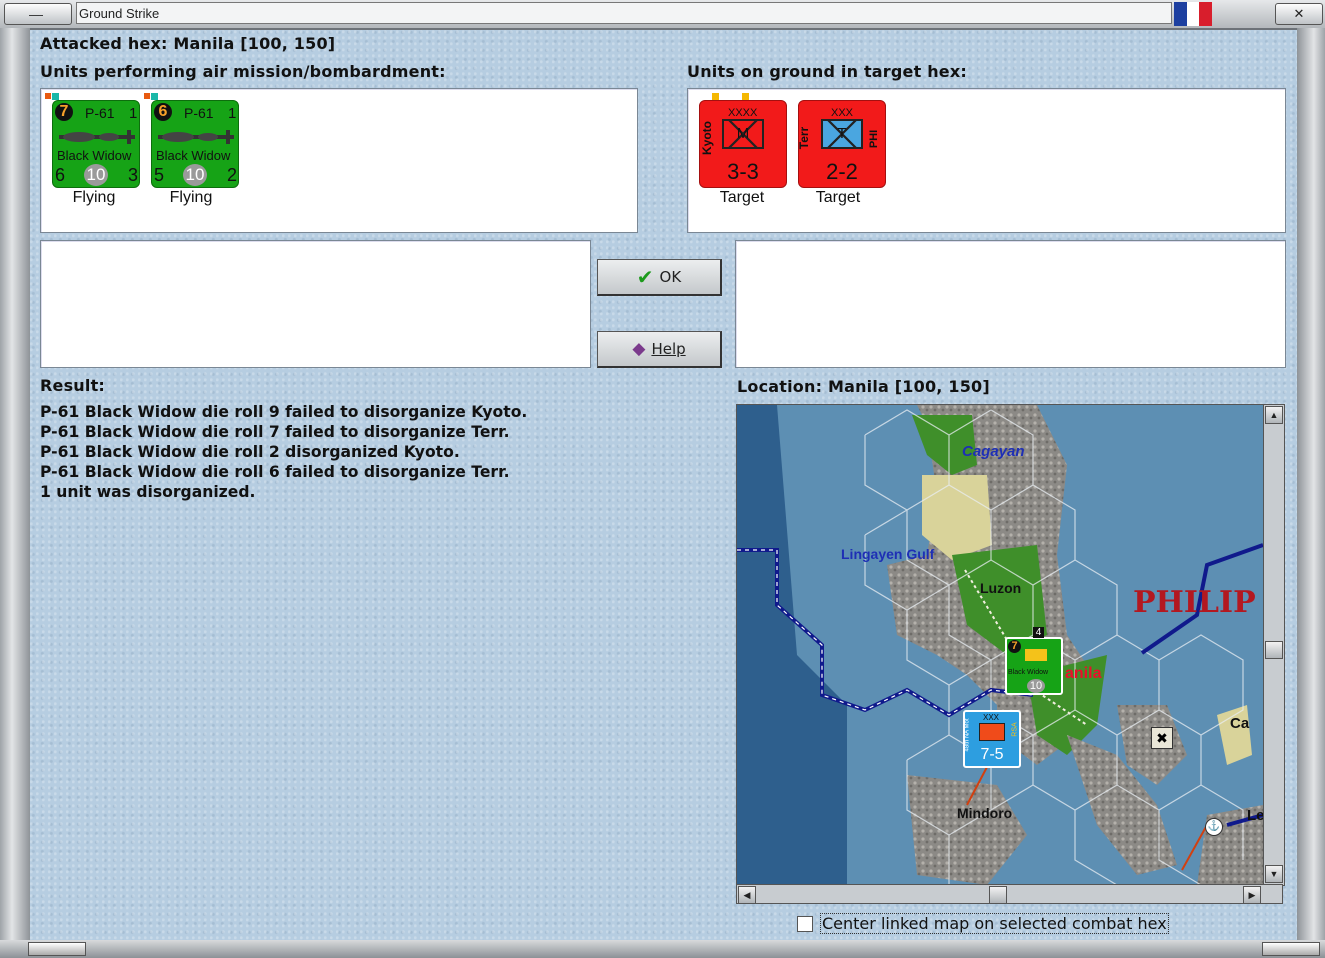 The height and width of the screenshot is (958, 1325). I want to click on window-frame-left, so click(15, 484).